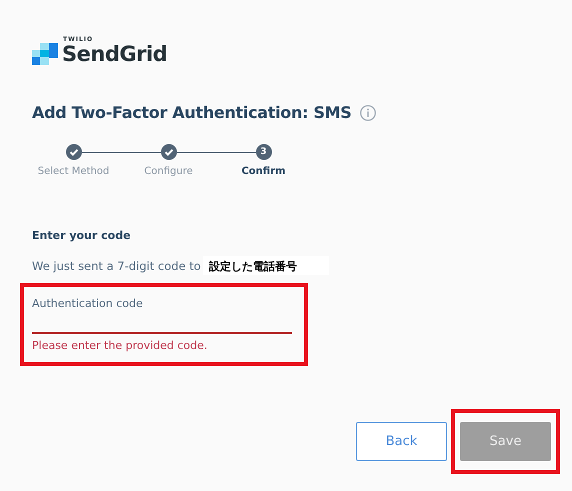 This screenshot has width=572, height=491. Describe the element at coordinates (115, 54) in the screenshot. I see `logo-text: SendGrid` at that location.